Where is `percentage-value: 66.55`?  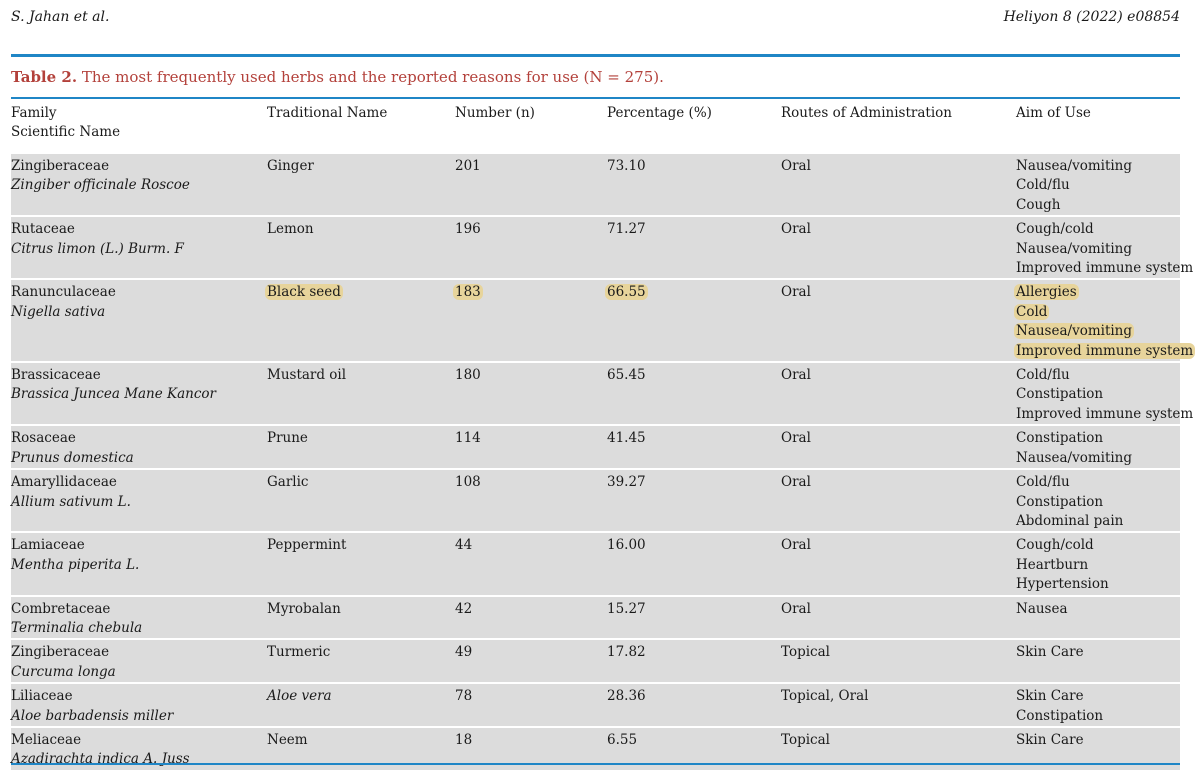
percentage-value: 66.55 is located at coordinates (626, 292).